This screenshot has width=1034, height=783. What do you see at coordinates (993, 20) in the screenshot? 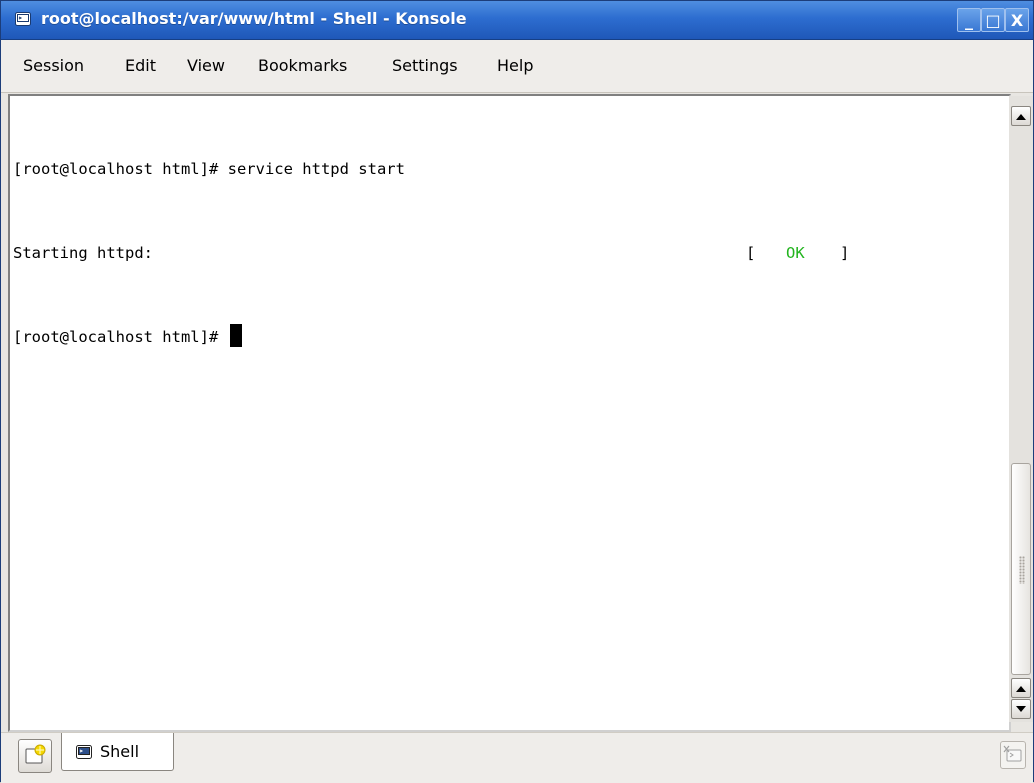
I see `maximize-button: □` at bounding box center [993, 20].